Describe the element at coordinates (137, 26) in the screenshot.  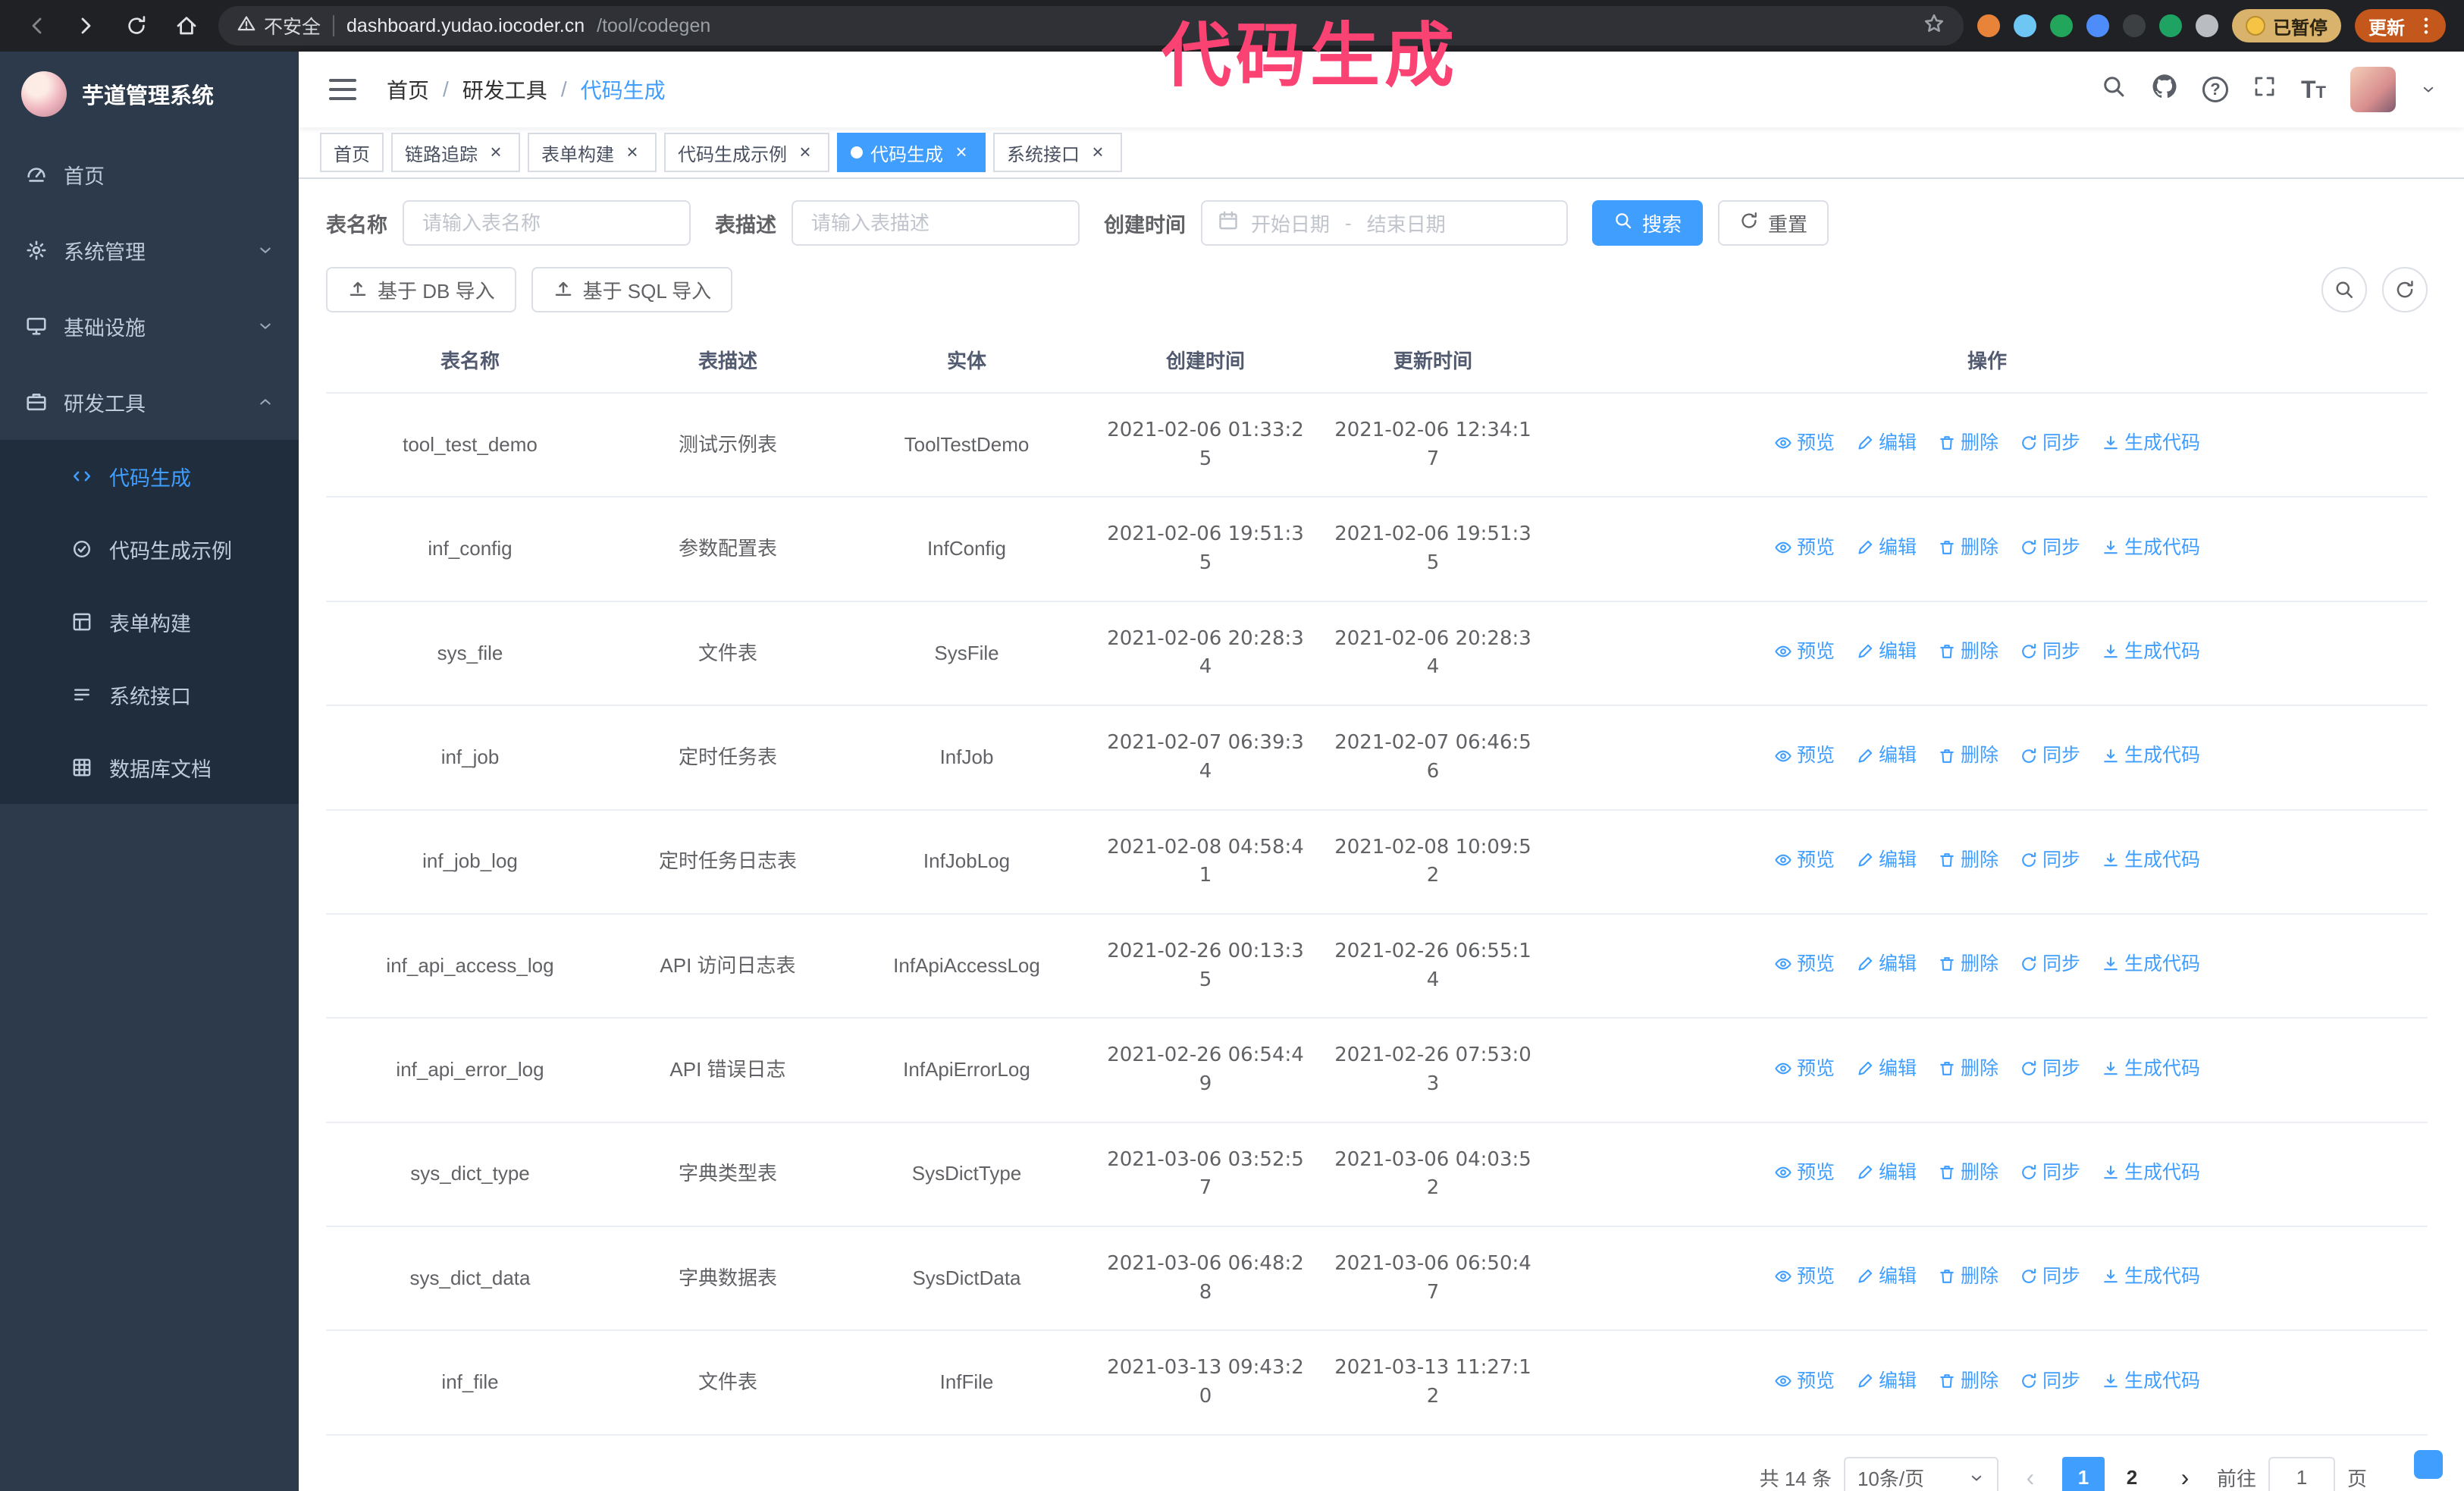
I see `reload-icon` at that location.